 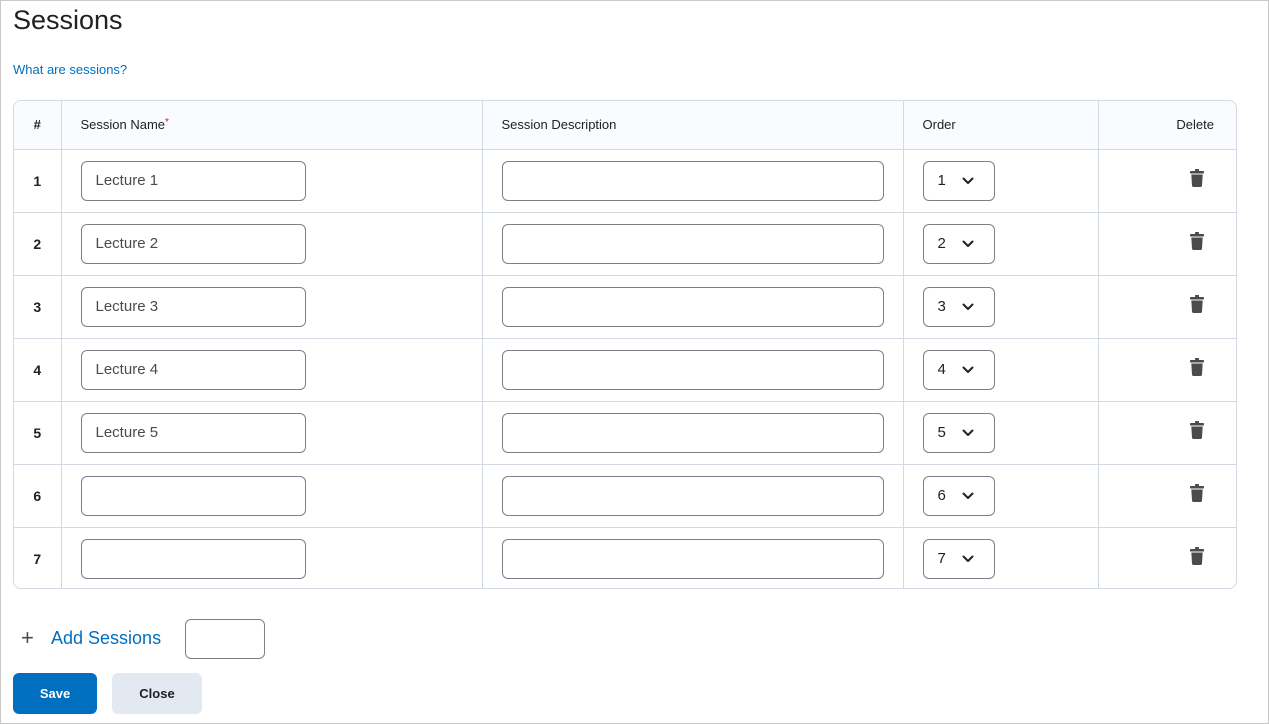 I want to click on table-row: 1 1, so click(x=625, y=181).